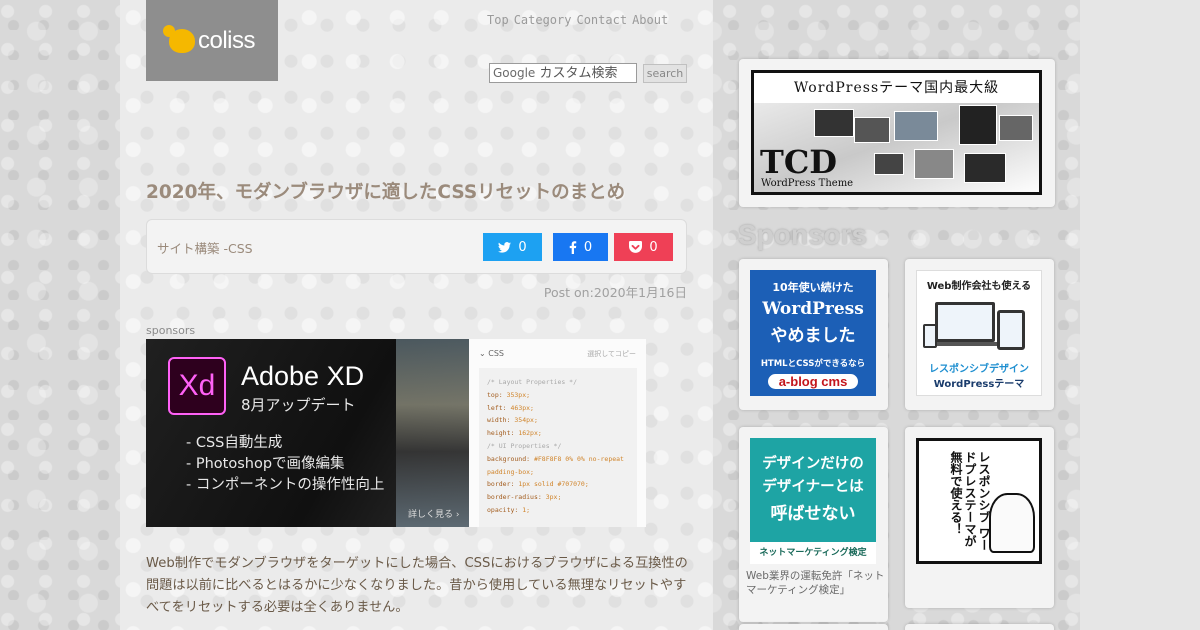 The width and height of the screenshot is (1200, 630). I want to click on twitter-icon, so click(505, 247).